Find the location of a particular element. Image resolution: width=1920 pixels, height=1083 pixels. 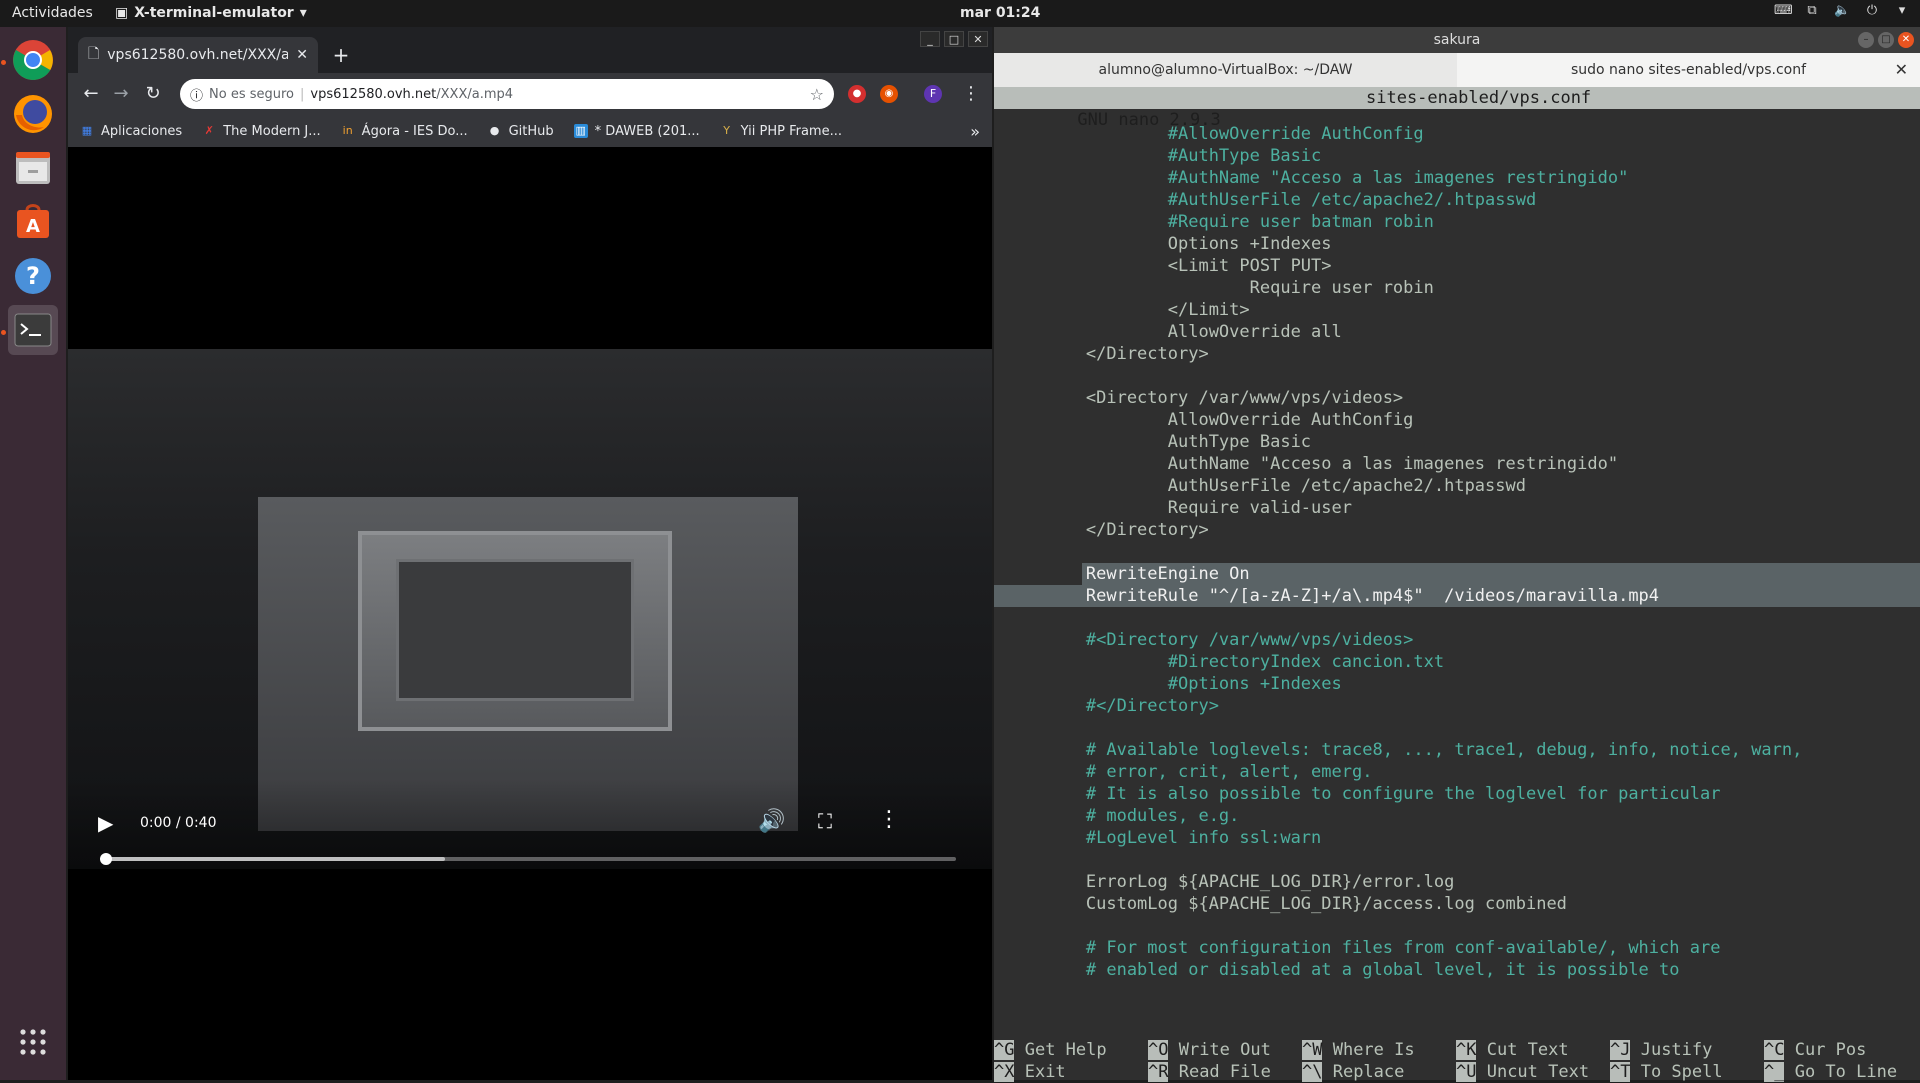

terminal-tab: alumno@alumno-VirtualBox: ~/DAW is located at coordinates (1225, 70).